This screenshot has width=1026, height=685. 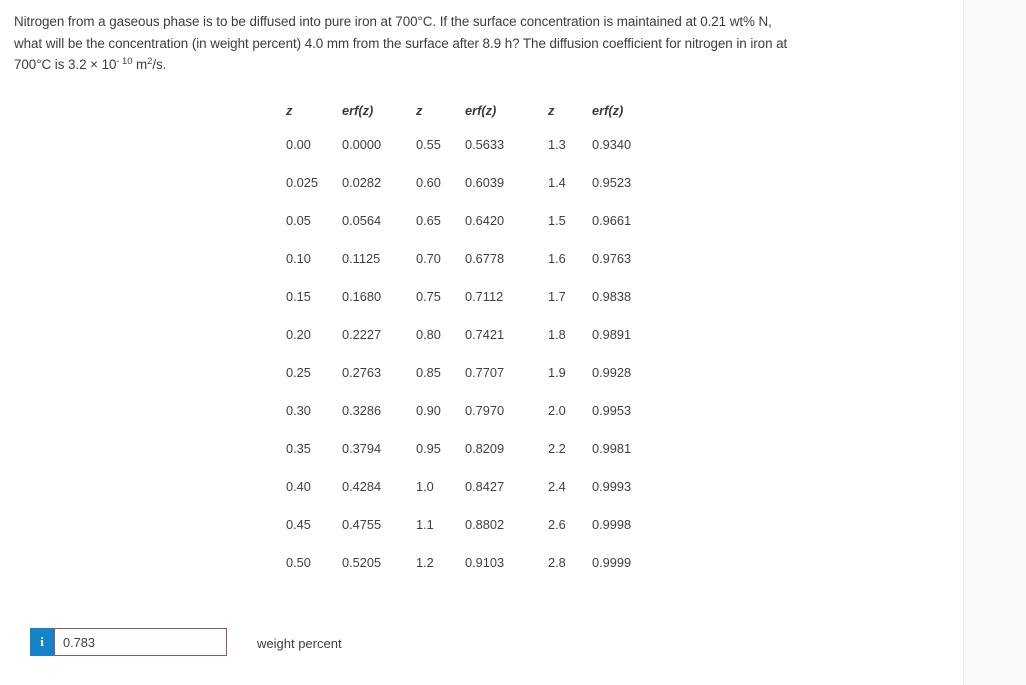 I want to click on table-row: 0.20 0.2227 0.80 0.7421 1.8 0.9891, so click(x=470, y=334).